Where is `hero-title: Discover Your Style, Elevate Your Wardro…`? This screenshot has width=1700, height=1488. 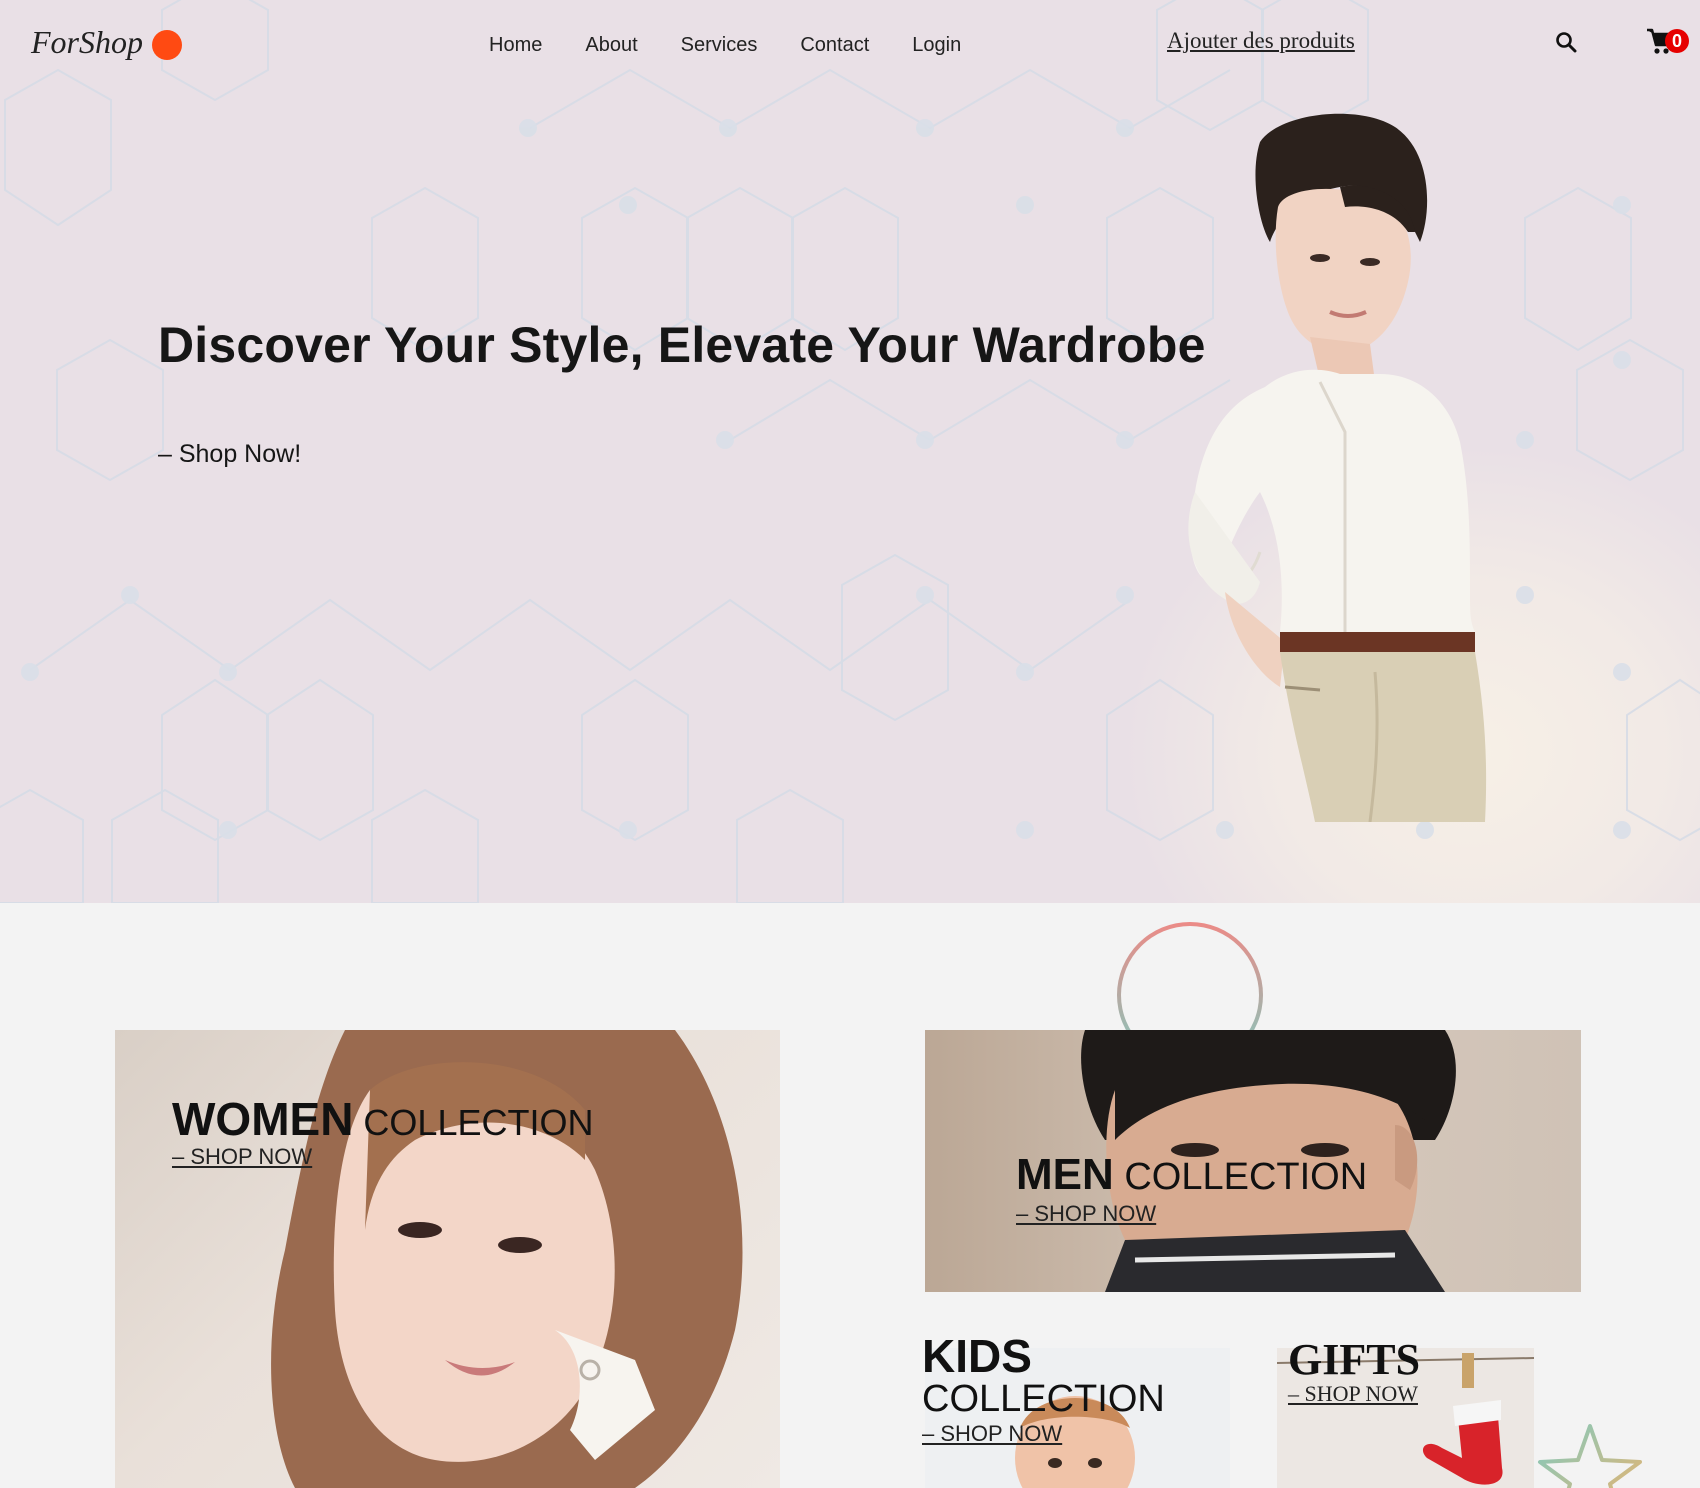
hero-title: Discover Your Style, Elevate Your Wardro… is located at coordinates (682, 345).